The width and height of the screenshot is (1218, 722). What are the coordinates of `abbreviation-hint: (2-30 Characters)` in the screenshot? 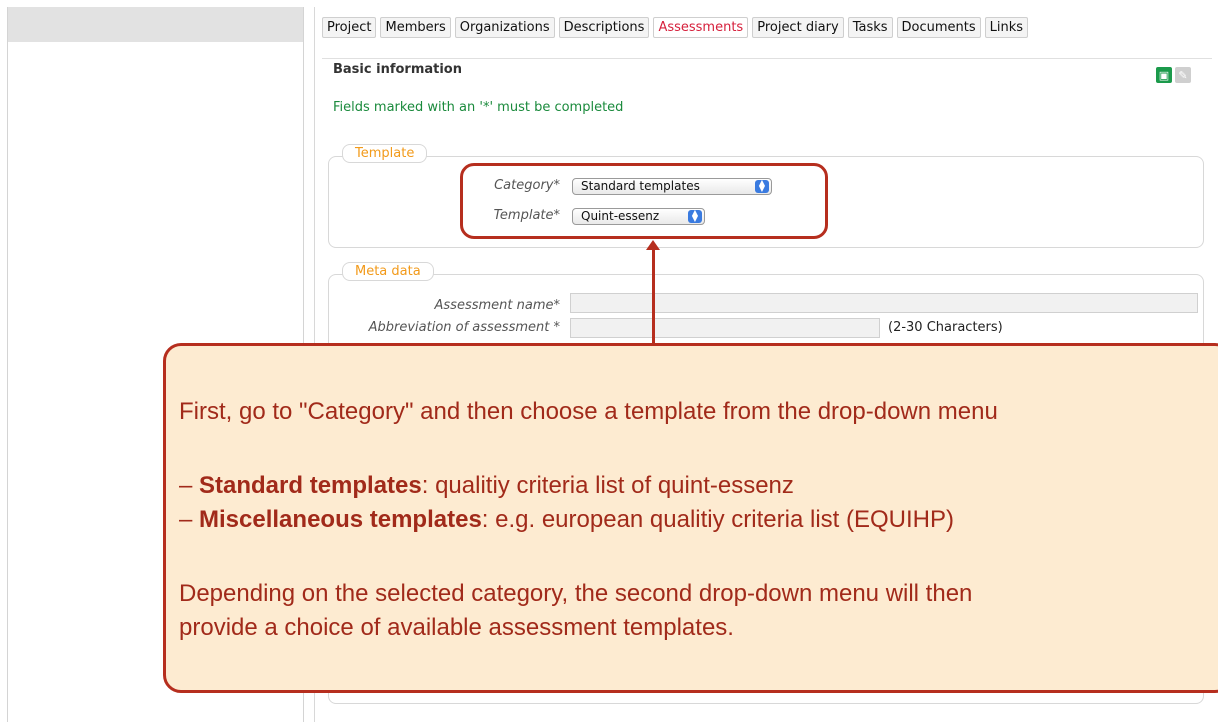 It's located at (945, 327).